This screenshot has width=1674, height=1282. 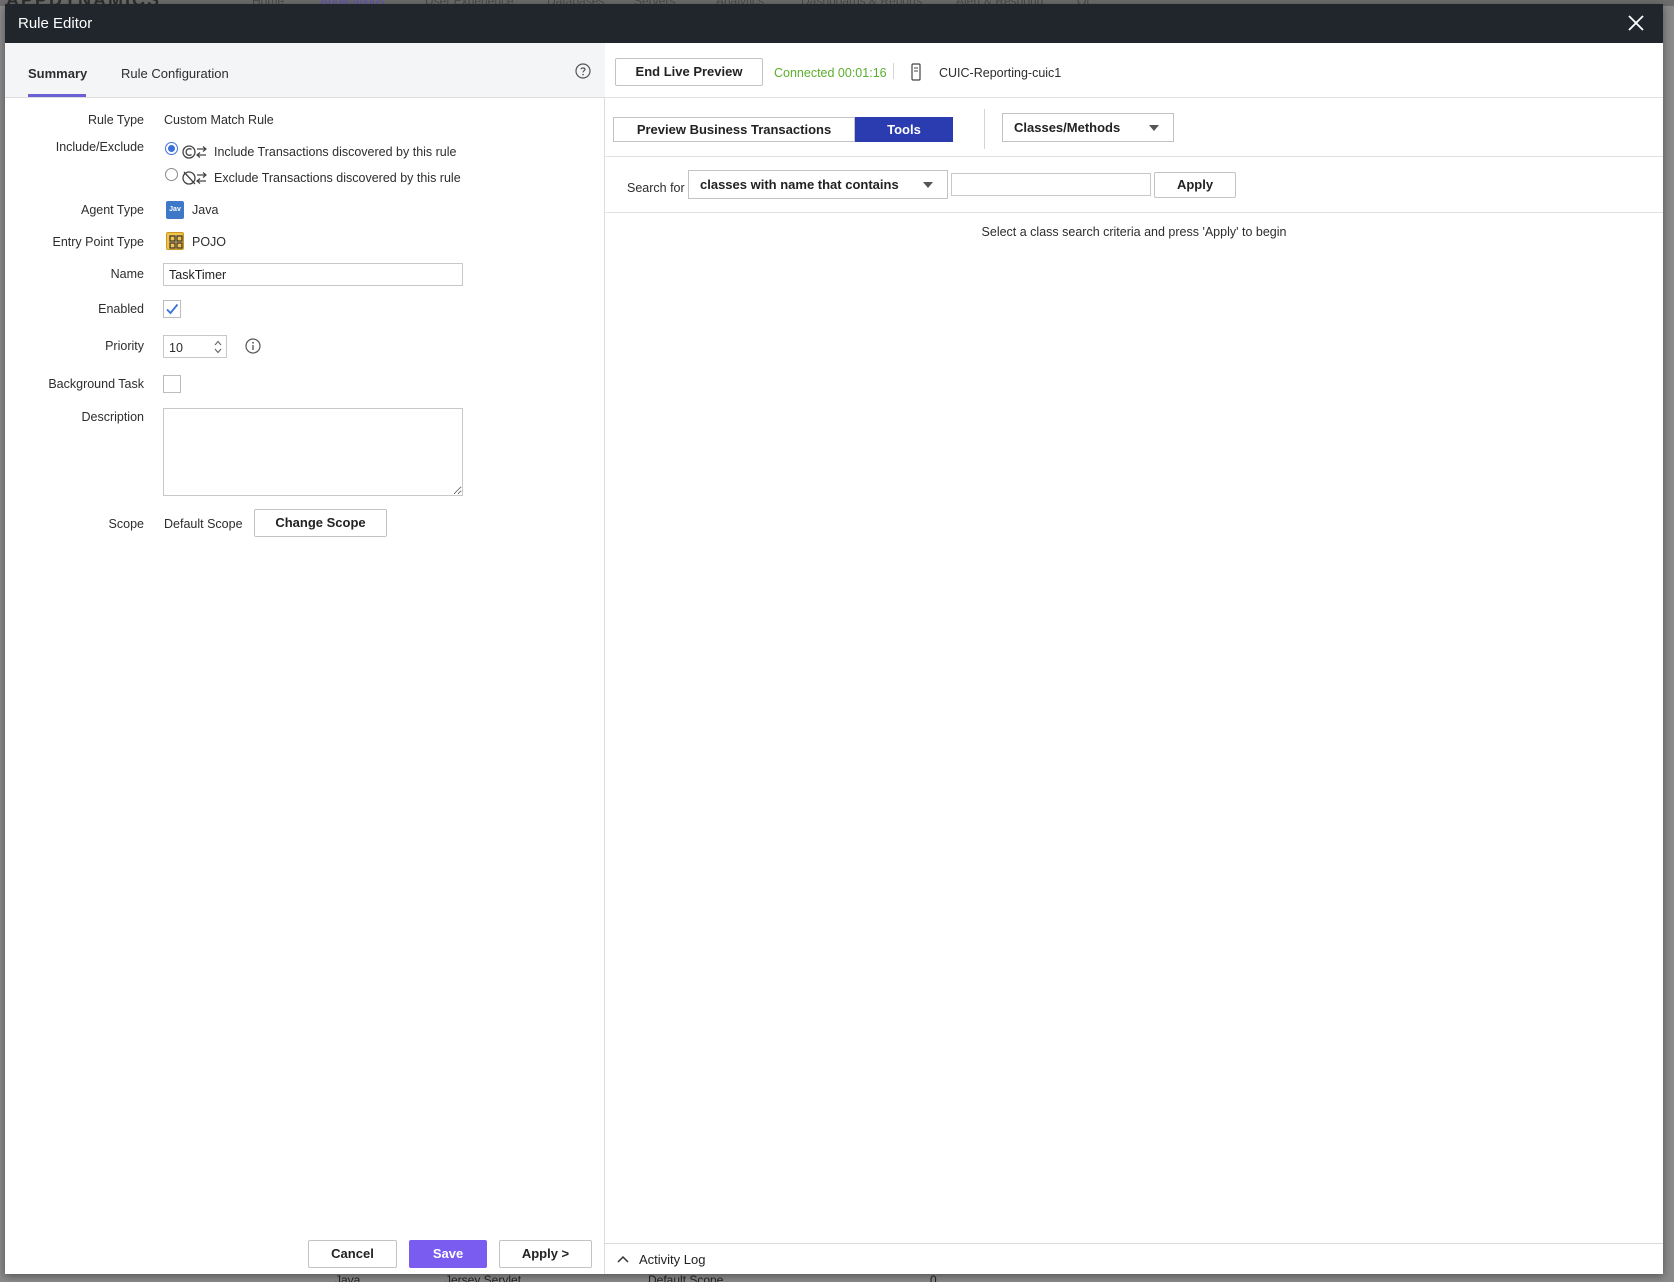 What do you see at coordinates (799, 184) in the screenshot?
I see `search-criteria-value: classes with name that contains` at bounding box center [799, 184].